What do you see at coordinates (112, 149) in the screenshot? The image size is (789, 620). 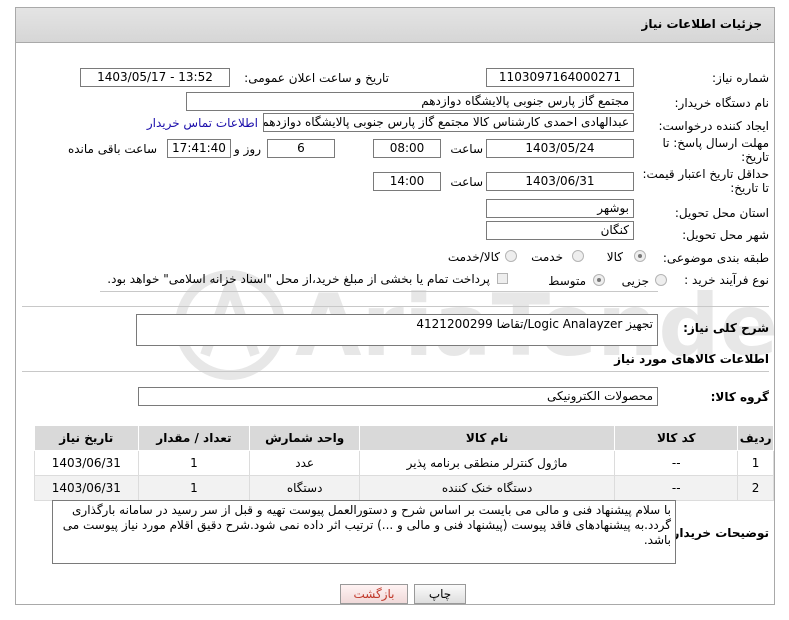 I see `remaining-label: ساعت باقی مانده` at bounding box center [112, 149].